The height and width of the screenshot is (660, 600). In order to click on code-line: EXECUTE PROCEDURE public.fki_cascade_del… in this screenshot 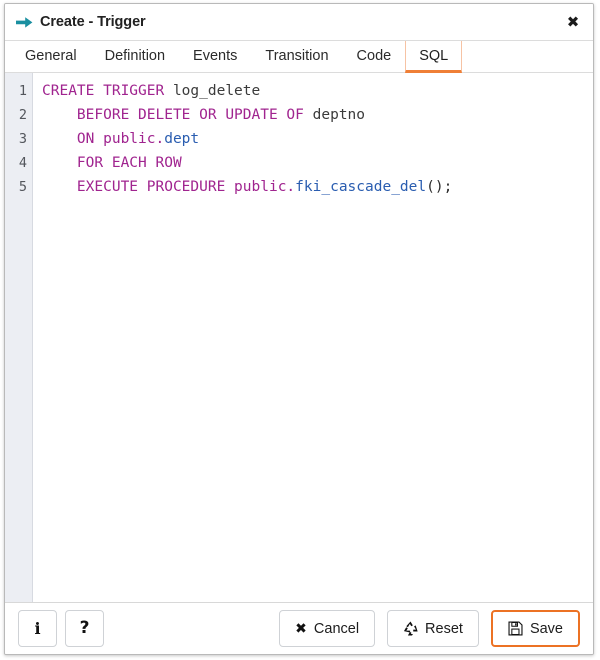, I will do `click(317, 187)`.